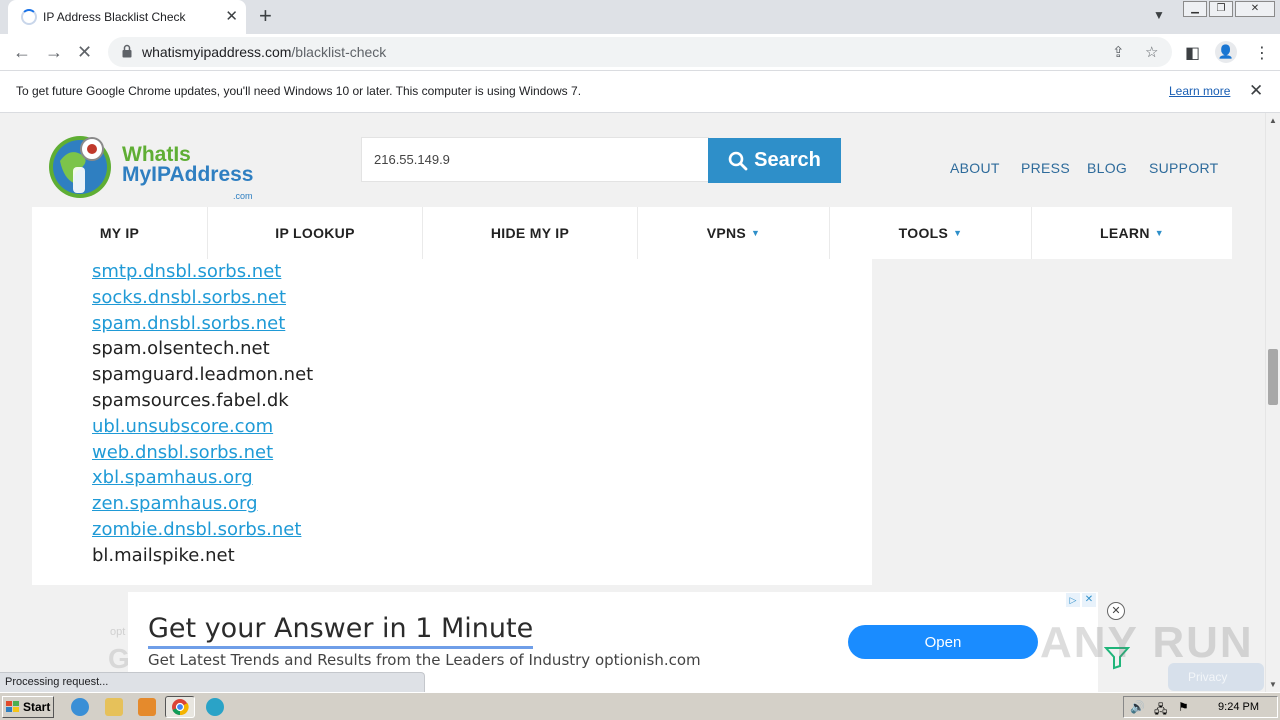 The width and height of the screenshot is (1280, 720). What do you see at coordinates (84, 52) in the screenshot?
I see `stop-loading-icon: ✕` at bounding box center [84, 52].